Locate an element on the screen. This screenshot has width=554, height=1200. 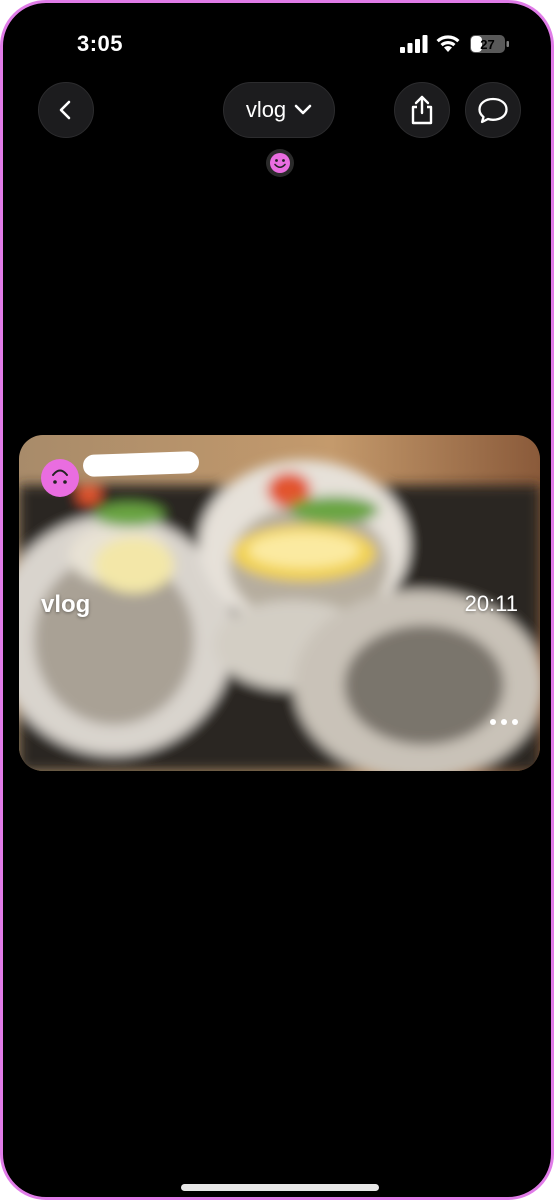
chevron-down-icon is located at coordinates (303, 109).